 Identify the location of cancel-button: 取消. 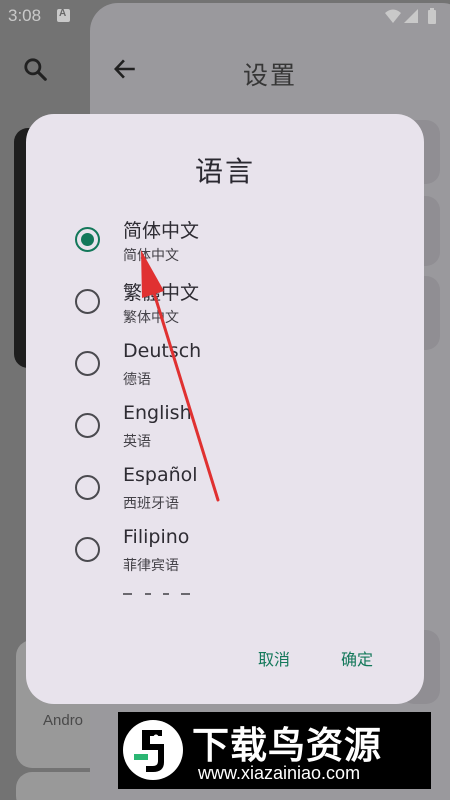
(274, 658).